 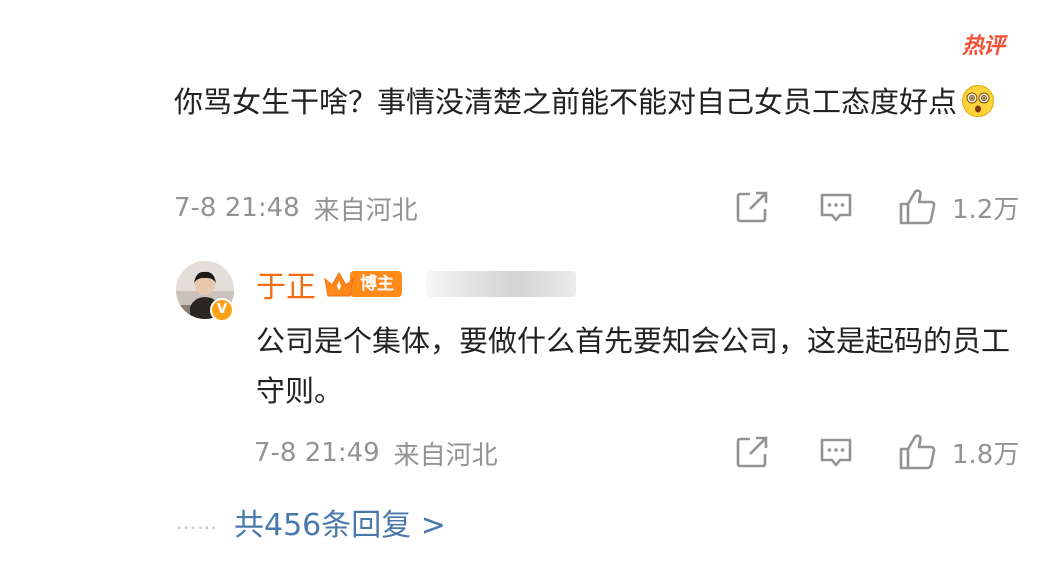 What do you see at coordinates (340, 522) in the screenshot?
I see `view-all-replies-link: 共456条回复 >` at bounding box center [340, 522].